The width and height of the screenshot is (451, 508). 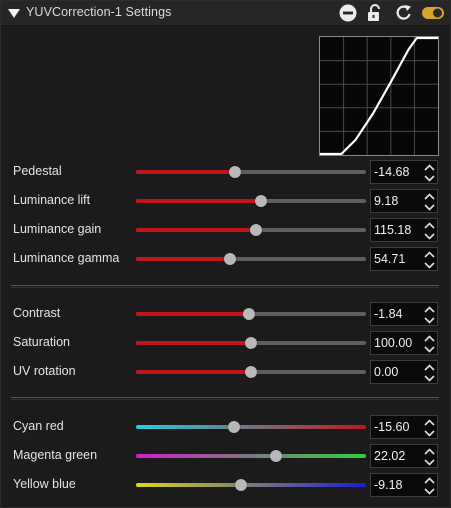 I want to click on luminance-gain-value-box, so click(x=404, y=230).